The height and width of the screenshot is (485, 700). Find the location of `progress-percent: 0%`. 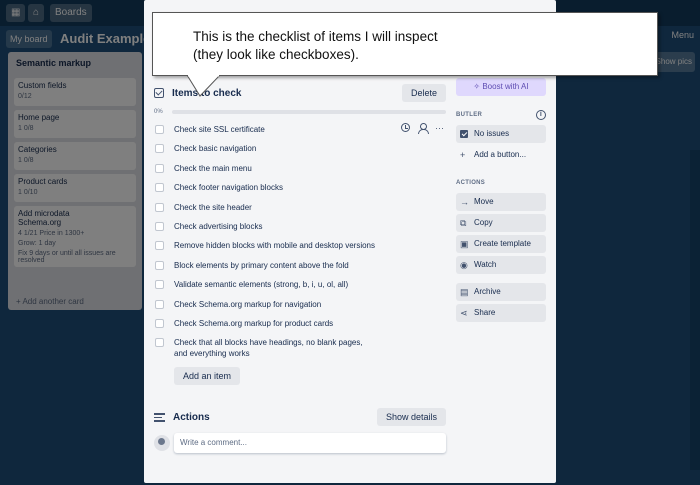

progress-percent: 0% is located at coordinates (158, 112).